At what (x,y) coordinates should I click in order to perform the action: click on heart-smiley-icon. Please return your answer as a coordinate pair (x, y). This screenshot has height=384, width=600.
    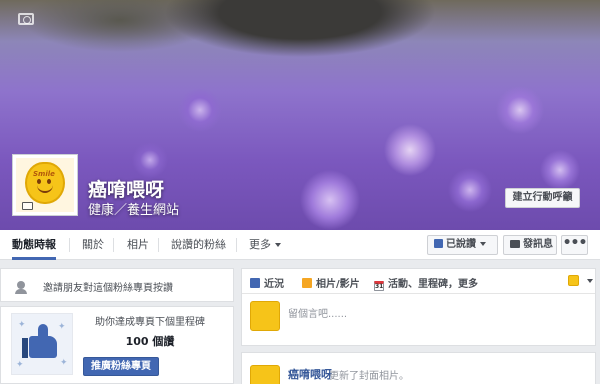
    Looking at the image, I should click on (45, 183).